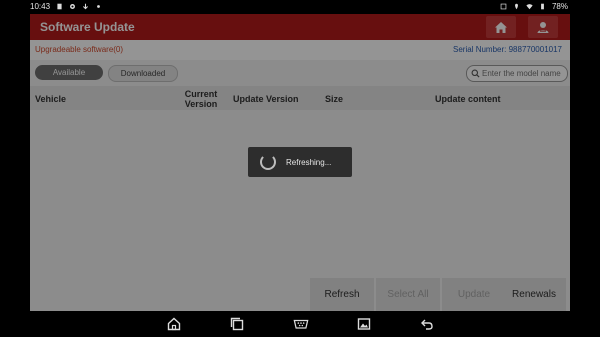  Describe the element at coordinates (503, 6) in the screenshot. I see `nfc-icon` at that location.